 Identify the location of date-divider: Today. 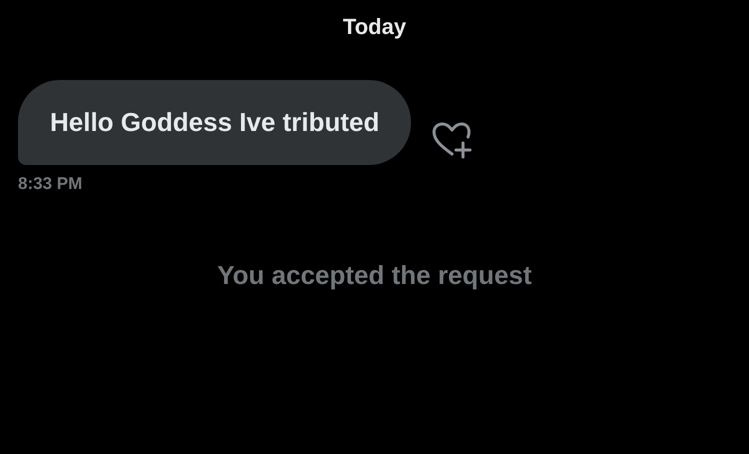
(374, 27).